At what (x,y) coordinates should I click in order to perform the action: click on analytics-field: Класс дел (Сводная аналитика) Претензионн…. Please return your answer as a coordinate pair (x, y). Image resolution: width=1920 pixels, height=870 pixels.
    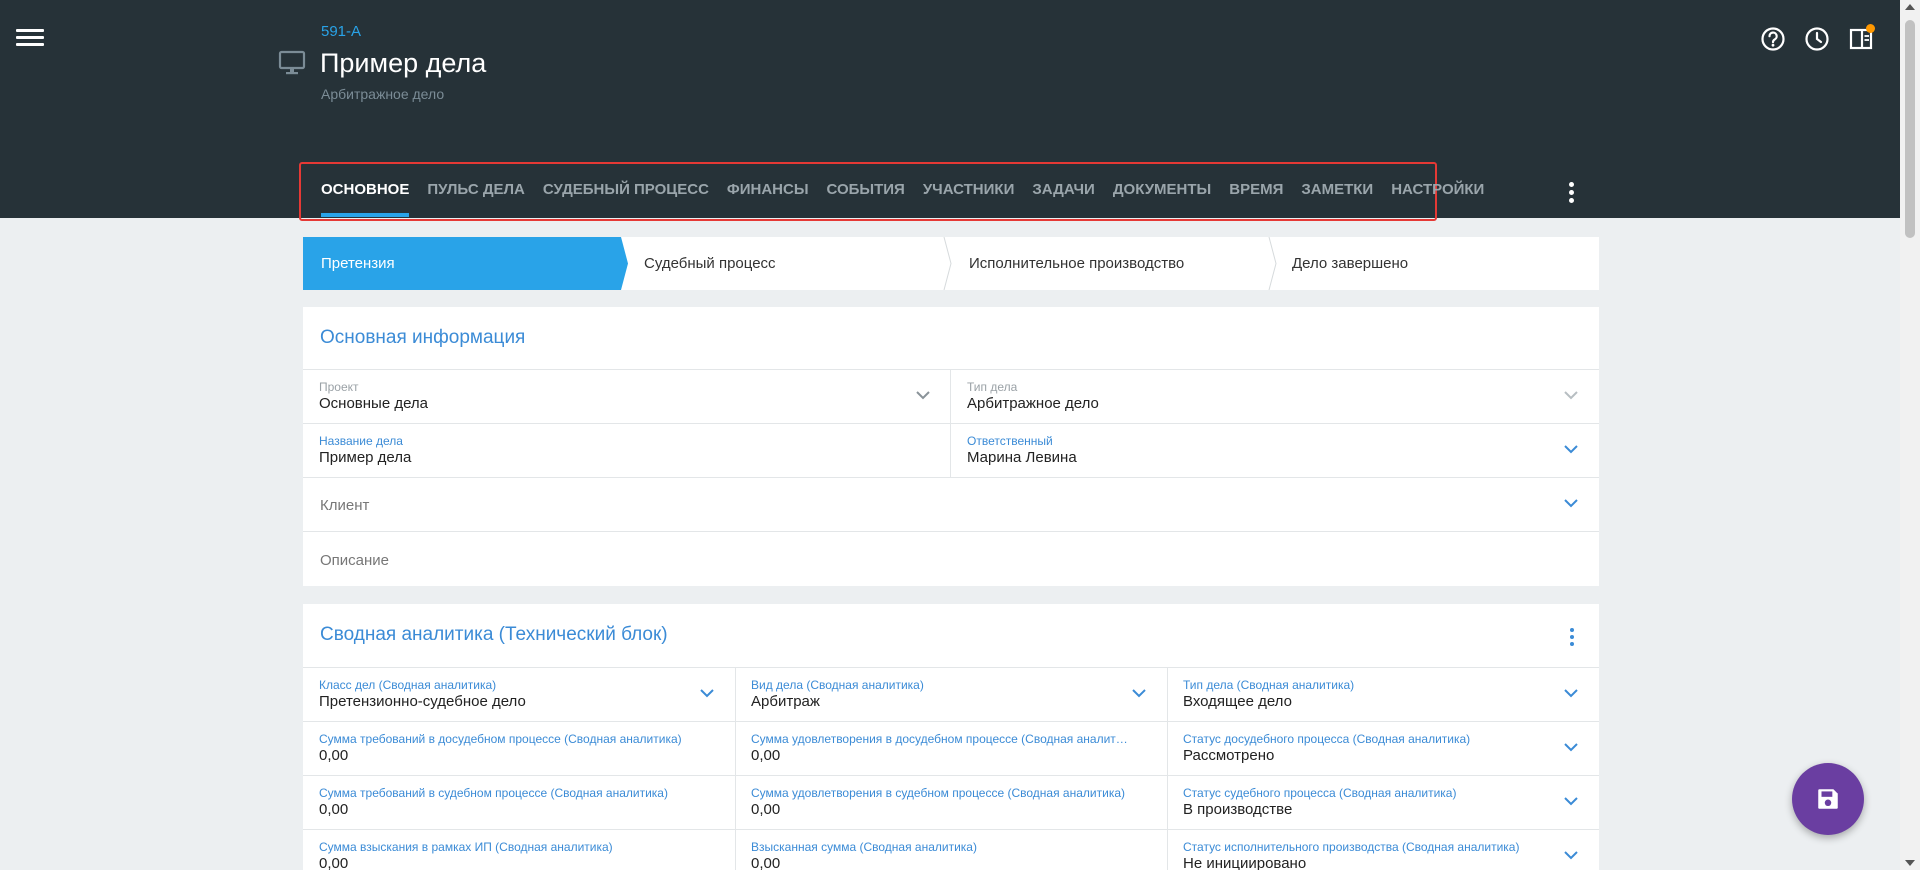
    Looking at the image, I should click on (519, 694).